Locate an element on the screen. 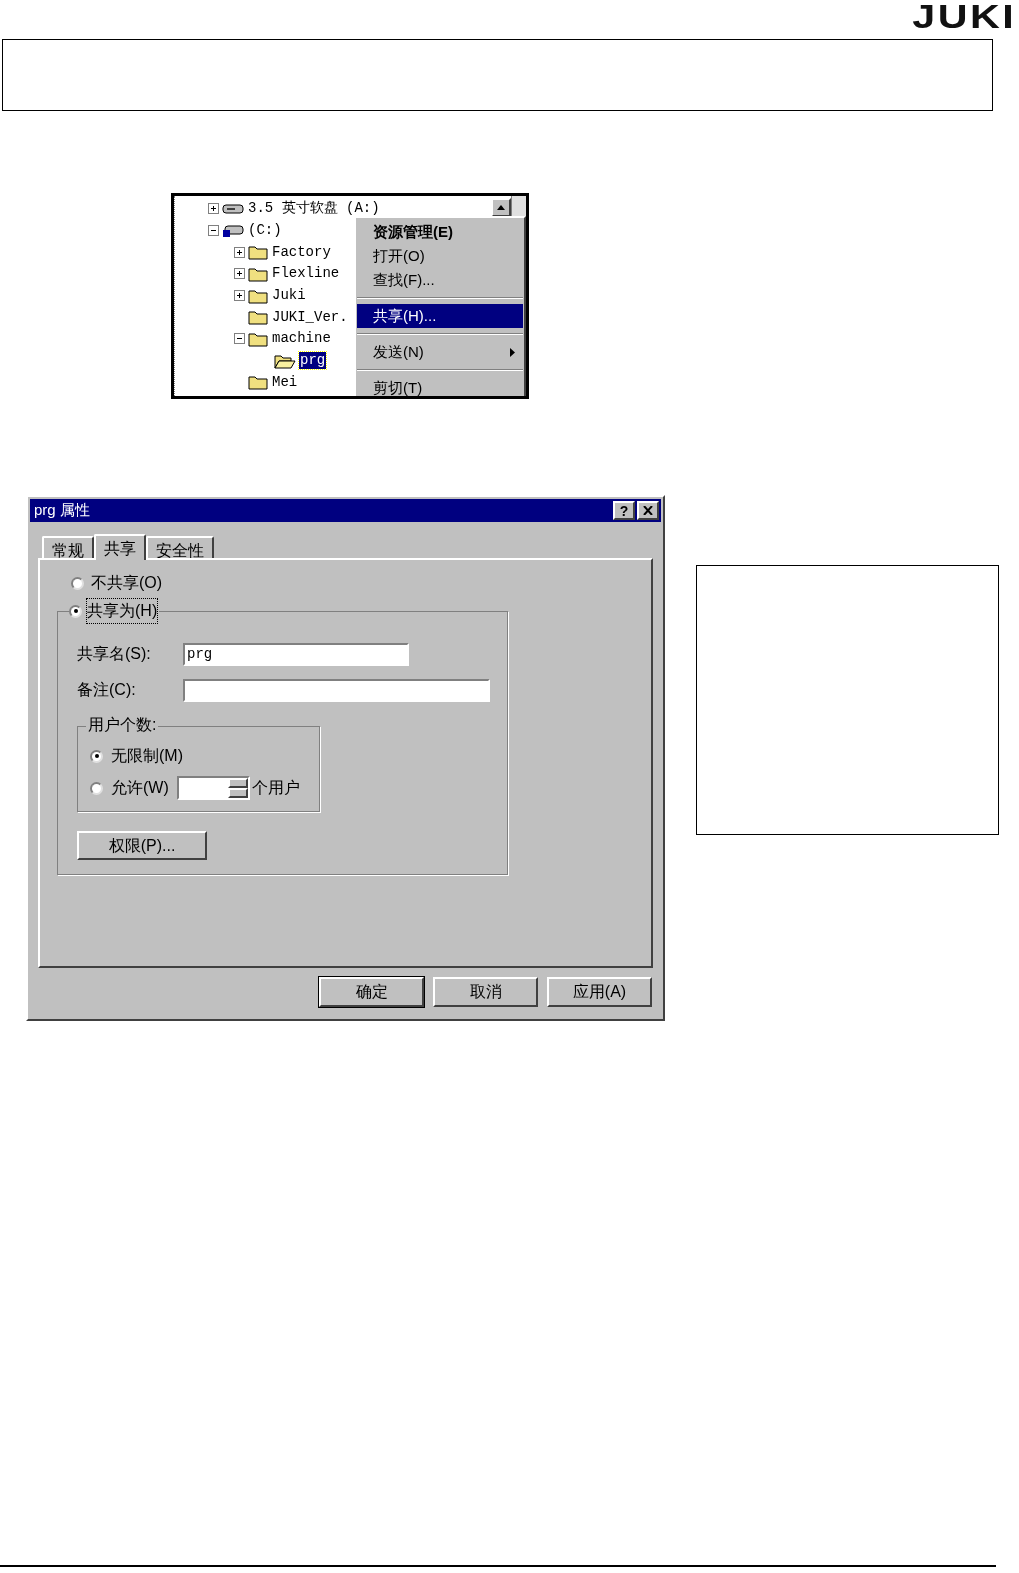 This screenshot has width=1019, height=1573. tree-item: Factory is located at coordinates (301, 252).